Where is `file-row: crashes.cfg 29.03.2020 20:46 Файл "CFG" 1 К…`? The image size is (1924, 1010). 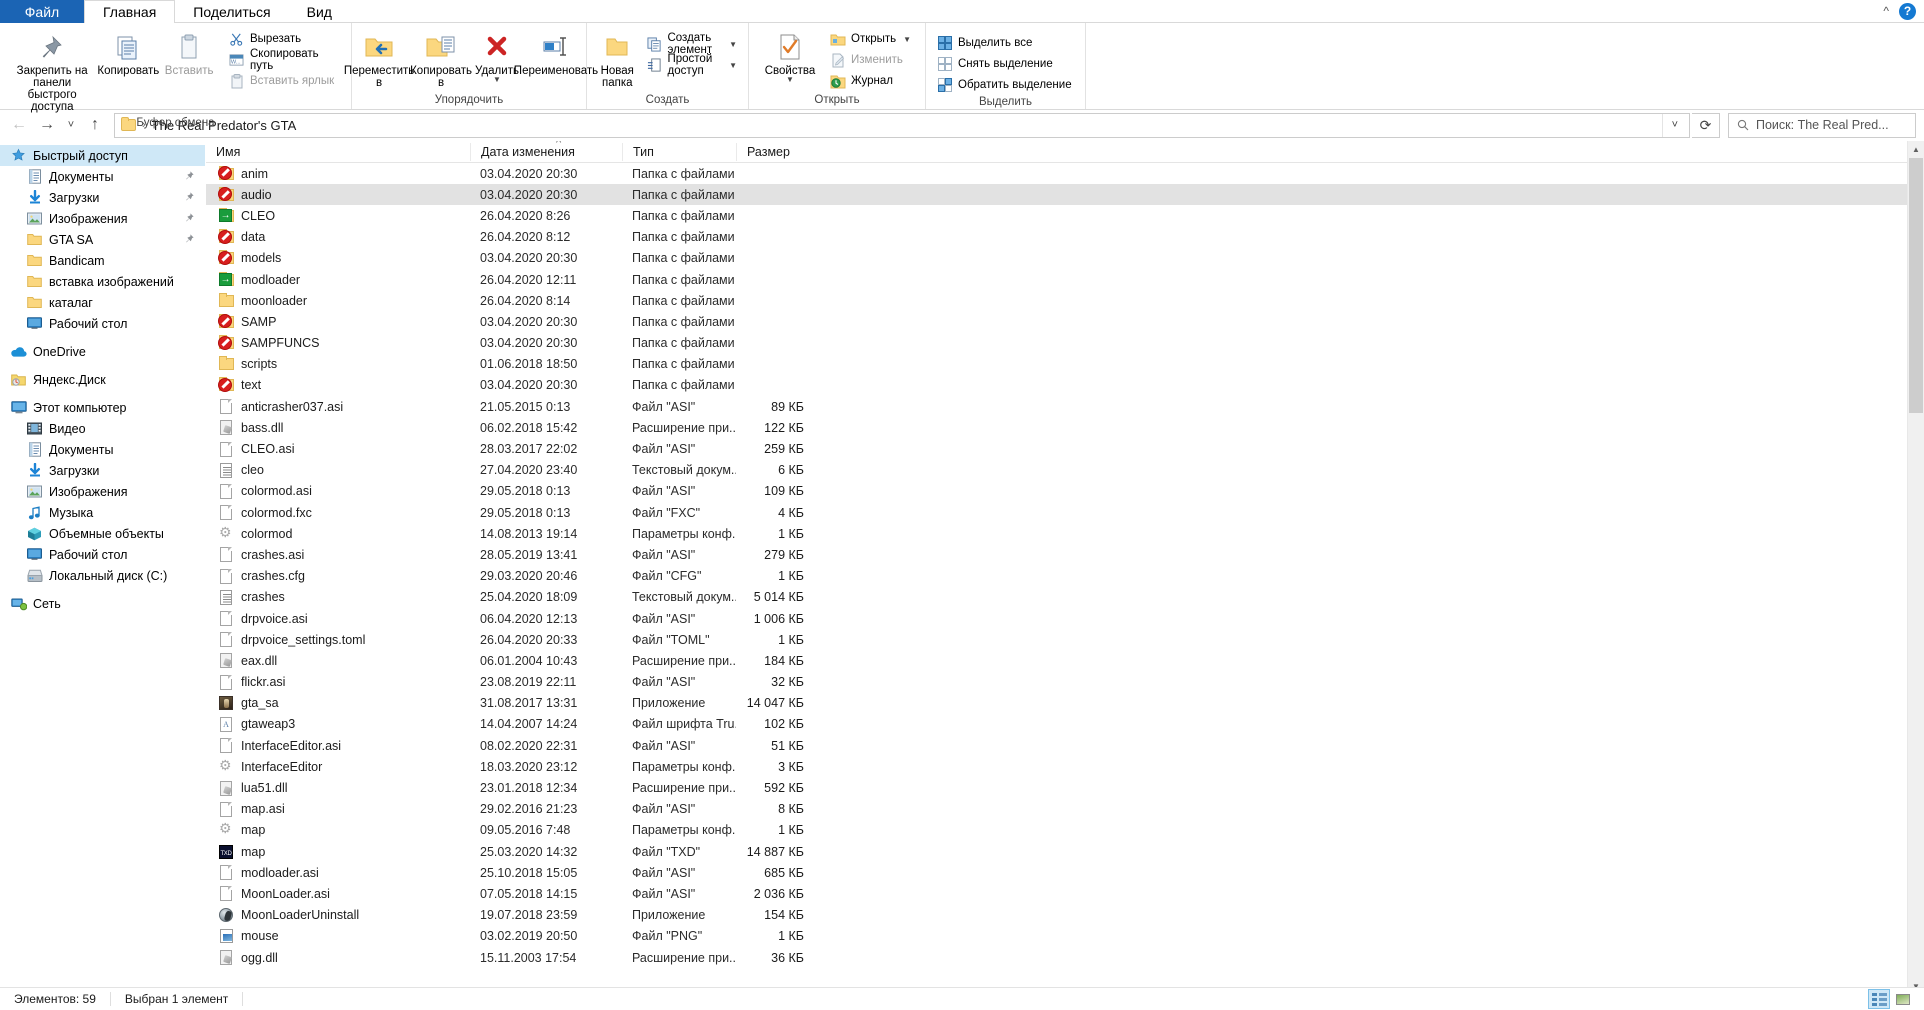 file-row: crashes.cfg 29.03.2020 20:46 Файл "CFG" 1 К… is located at coordinates (1065, 576).